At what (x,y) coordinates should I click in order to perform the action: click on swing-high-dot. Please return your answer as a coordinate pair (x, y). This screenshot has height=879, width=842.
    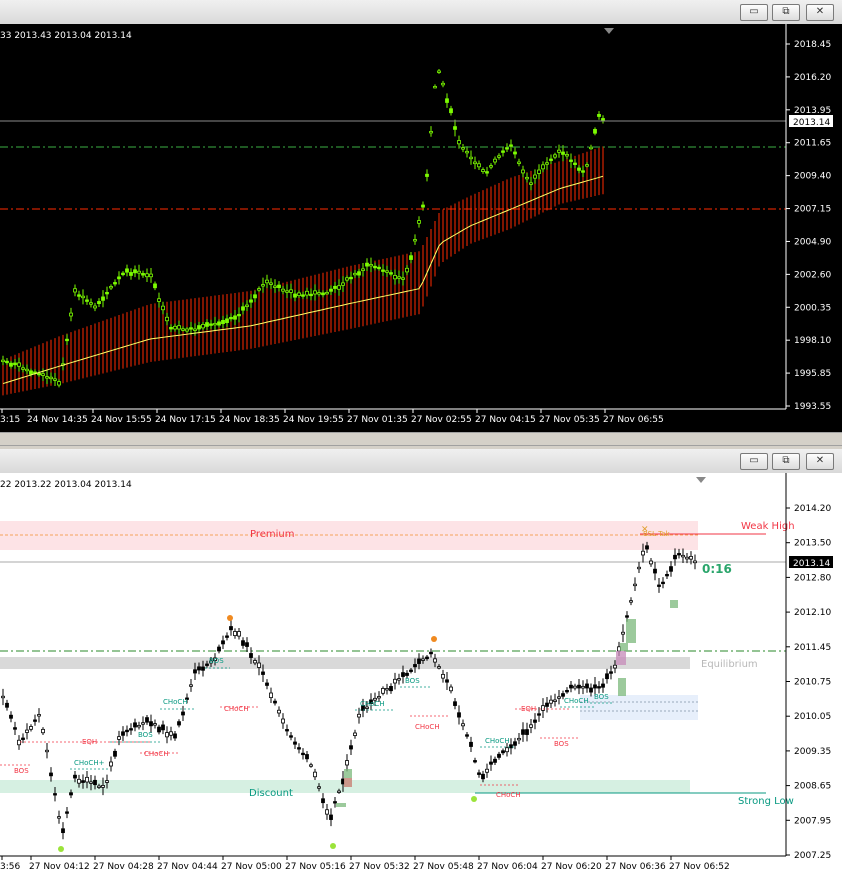
    Looking at the image, I should click on (230, 618).